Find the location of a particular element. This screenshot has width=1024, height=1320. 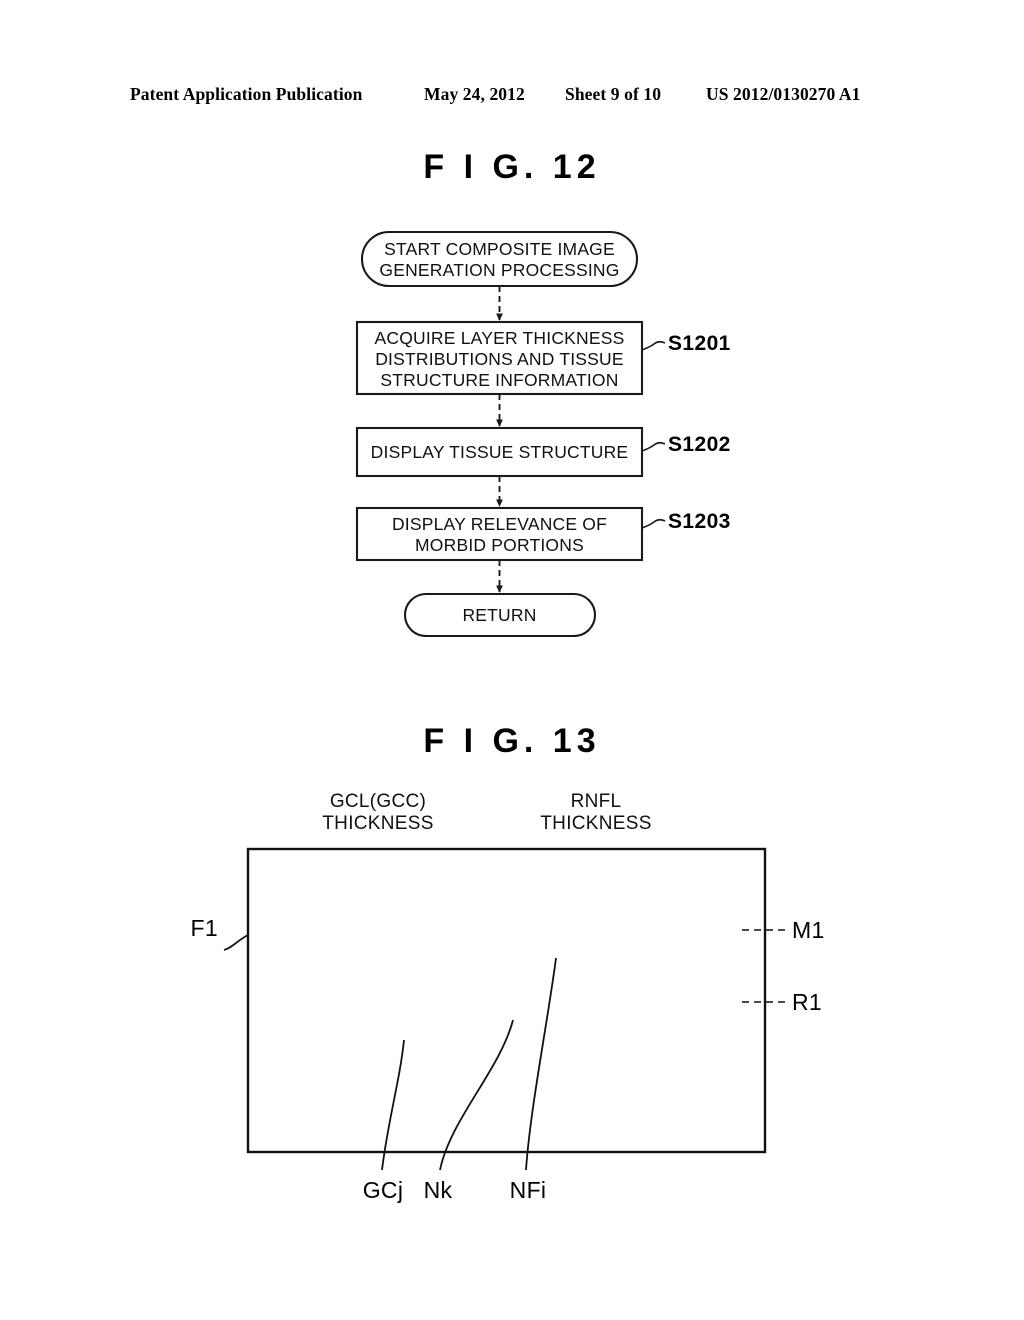

s1201-tick is located at coordinates (653, 345).